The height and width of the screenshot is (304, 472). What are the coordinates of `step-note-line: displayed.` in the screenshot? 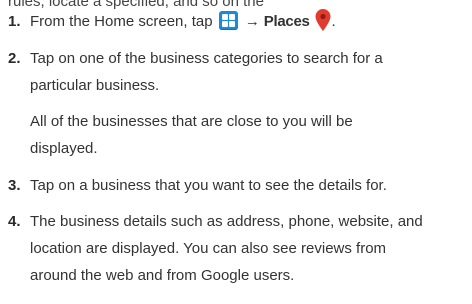 It's located at (64, 148).